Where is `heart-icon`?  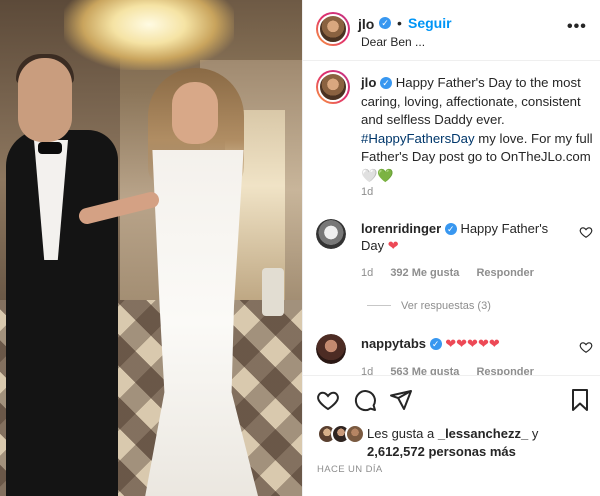 heart-icon is located at coordinates (328, 400).